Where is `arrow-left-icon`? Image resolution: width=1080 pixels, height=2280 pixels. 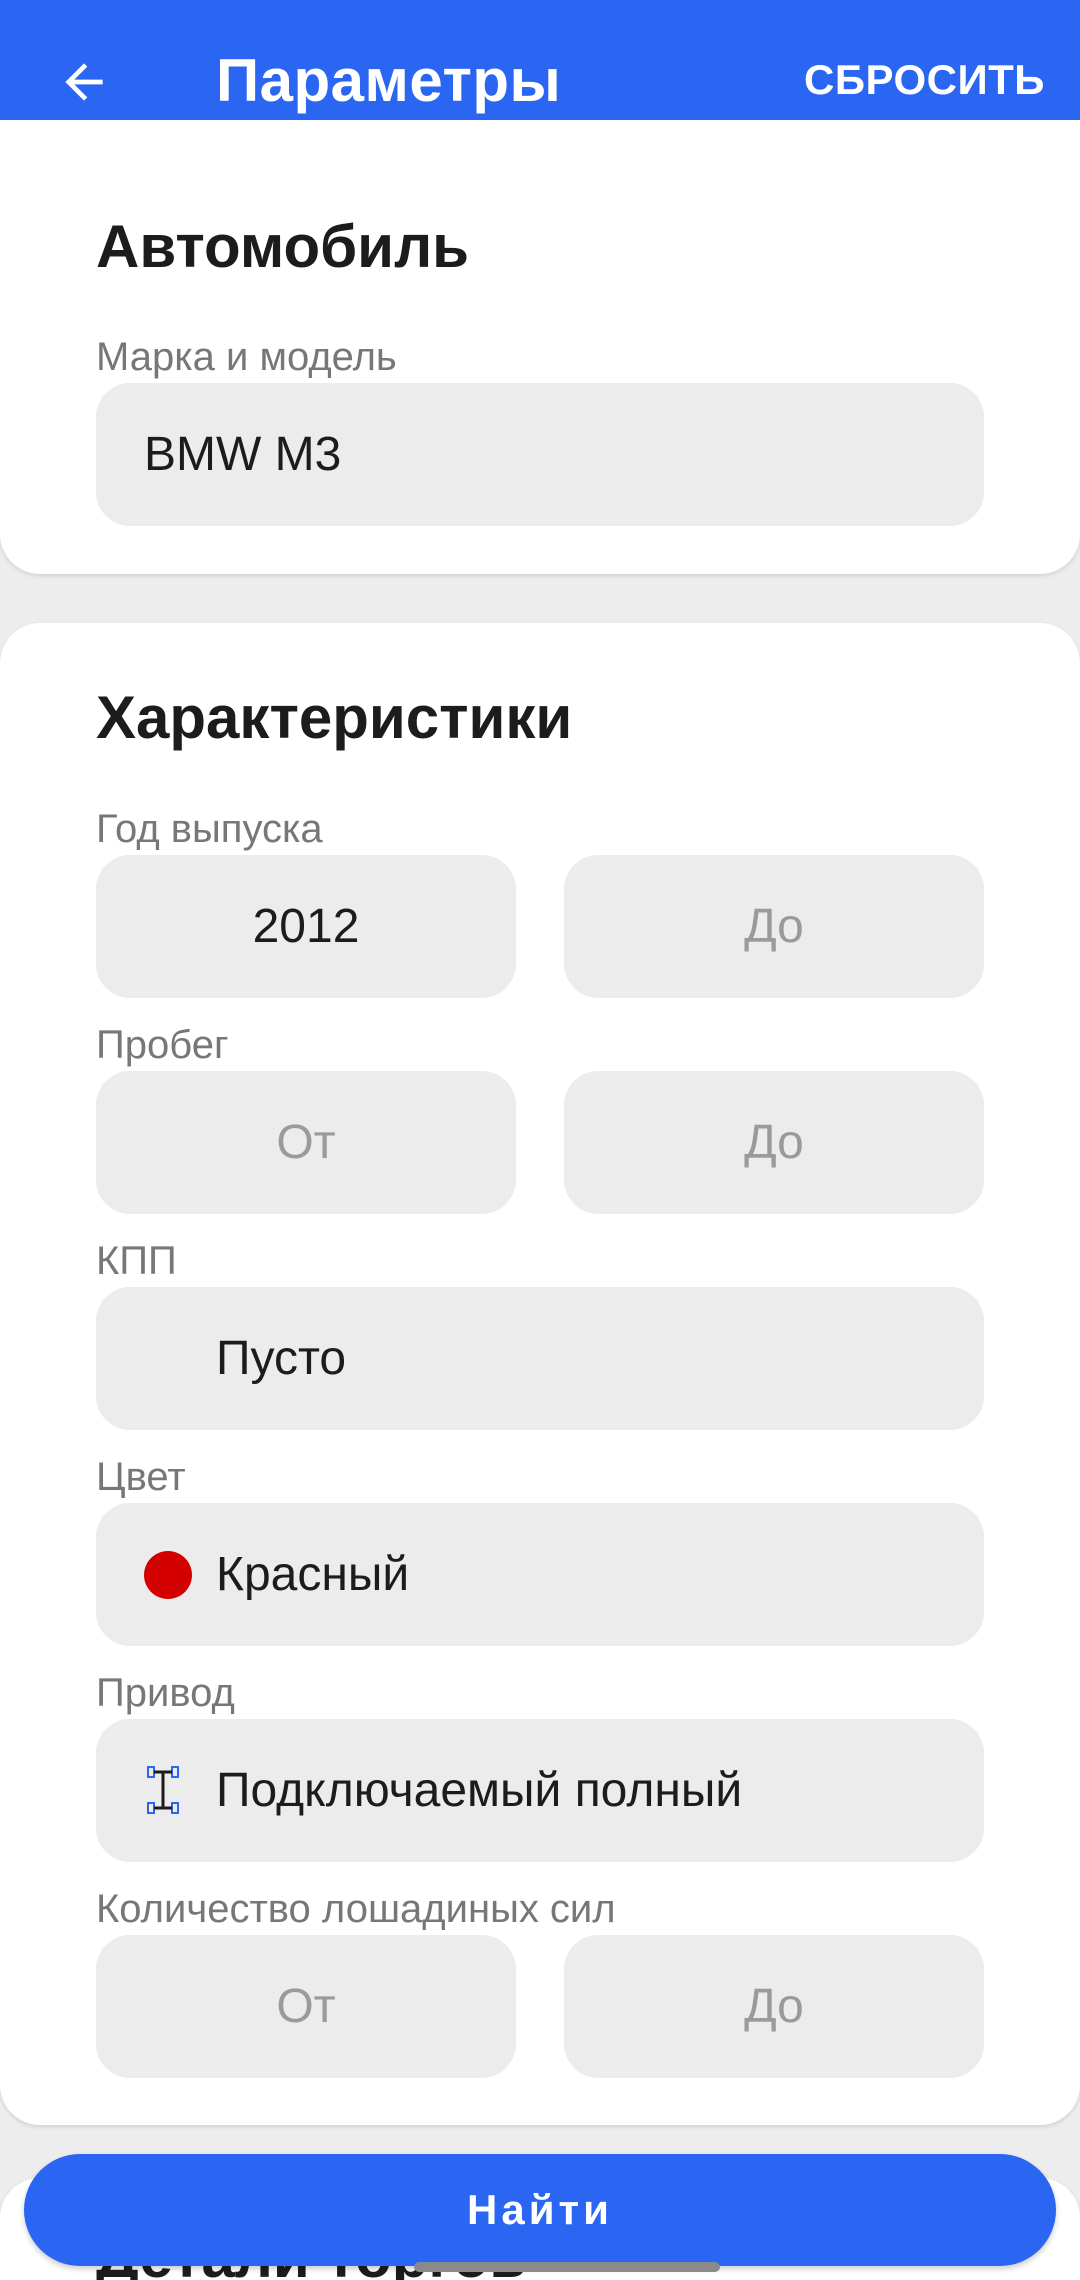 arrow-left-icon is located at coordinates (84, 82).